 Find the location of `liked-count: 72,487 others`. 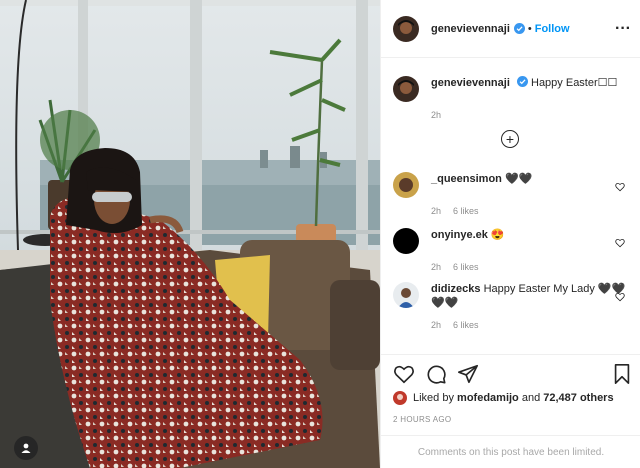

liked-count: 72,487 others is located at coordinates (578, 398).